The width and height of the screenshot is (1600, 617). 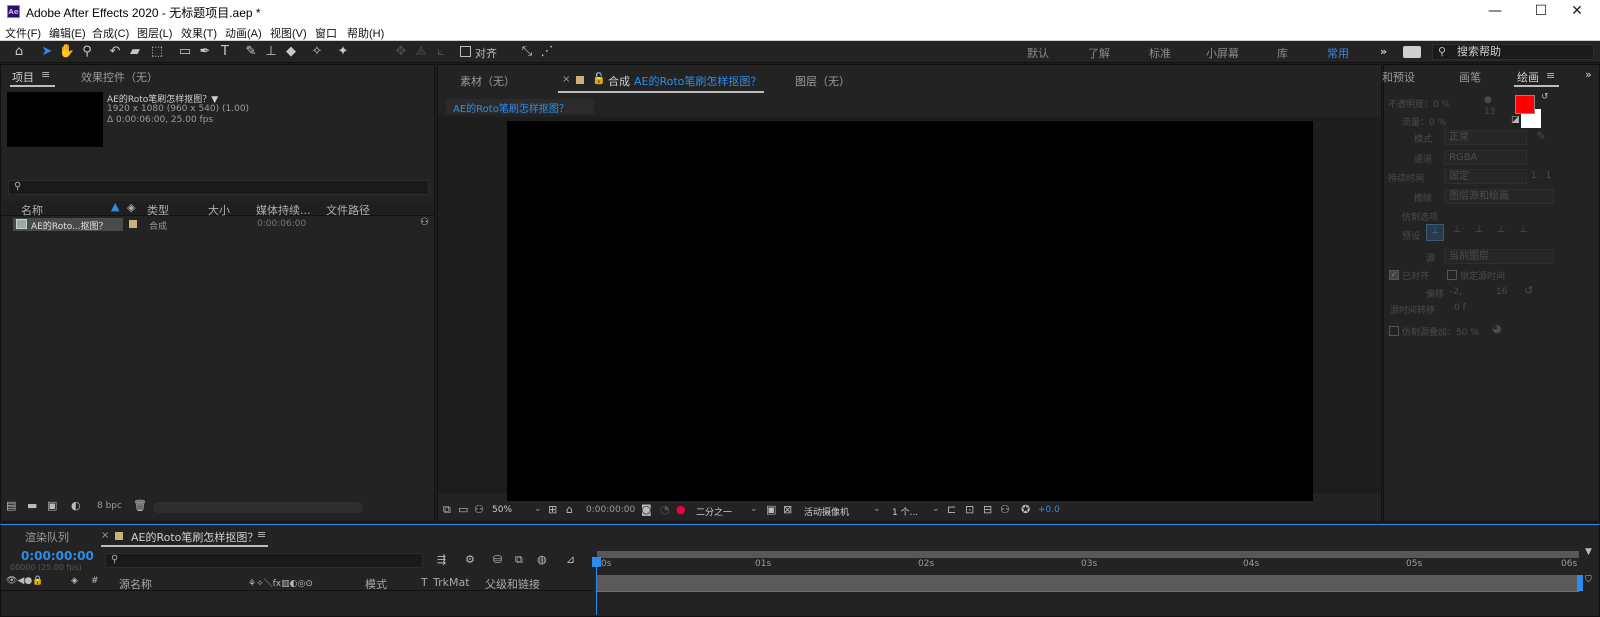 I want to click on tab-composition: AE的Roto笔刷怎样抠图？, so click(x=697, y=81).